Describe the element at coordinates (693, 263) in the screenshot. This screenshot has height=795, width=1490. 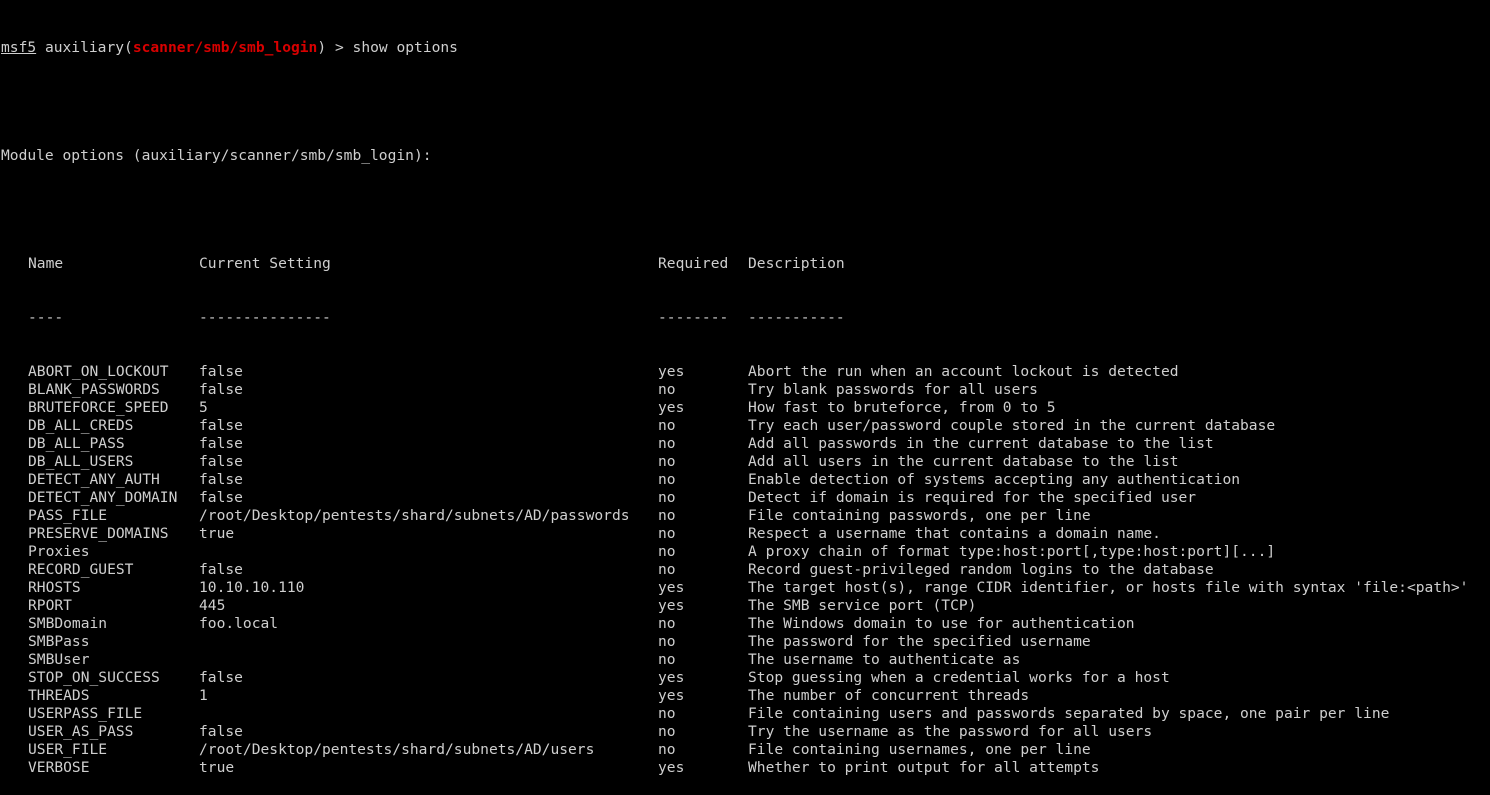
I see `header-required: Required` at that location.